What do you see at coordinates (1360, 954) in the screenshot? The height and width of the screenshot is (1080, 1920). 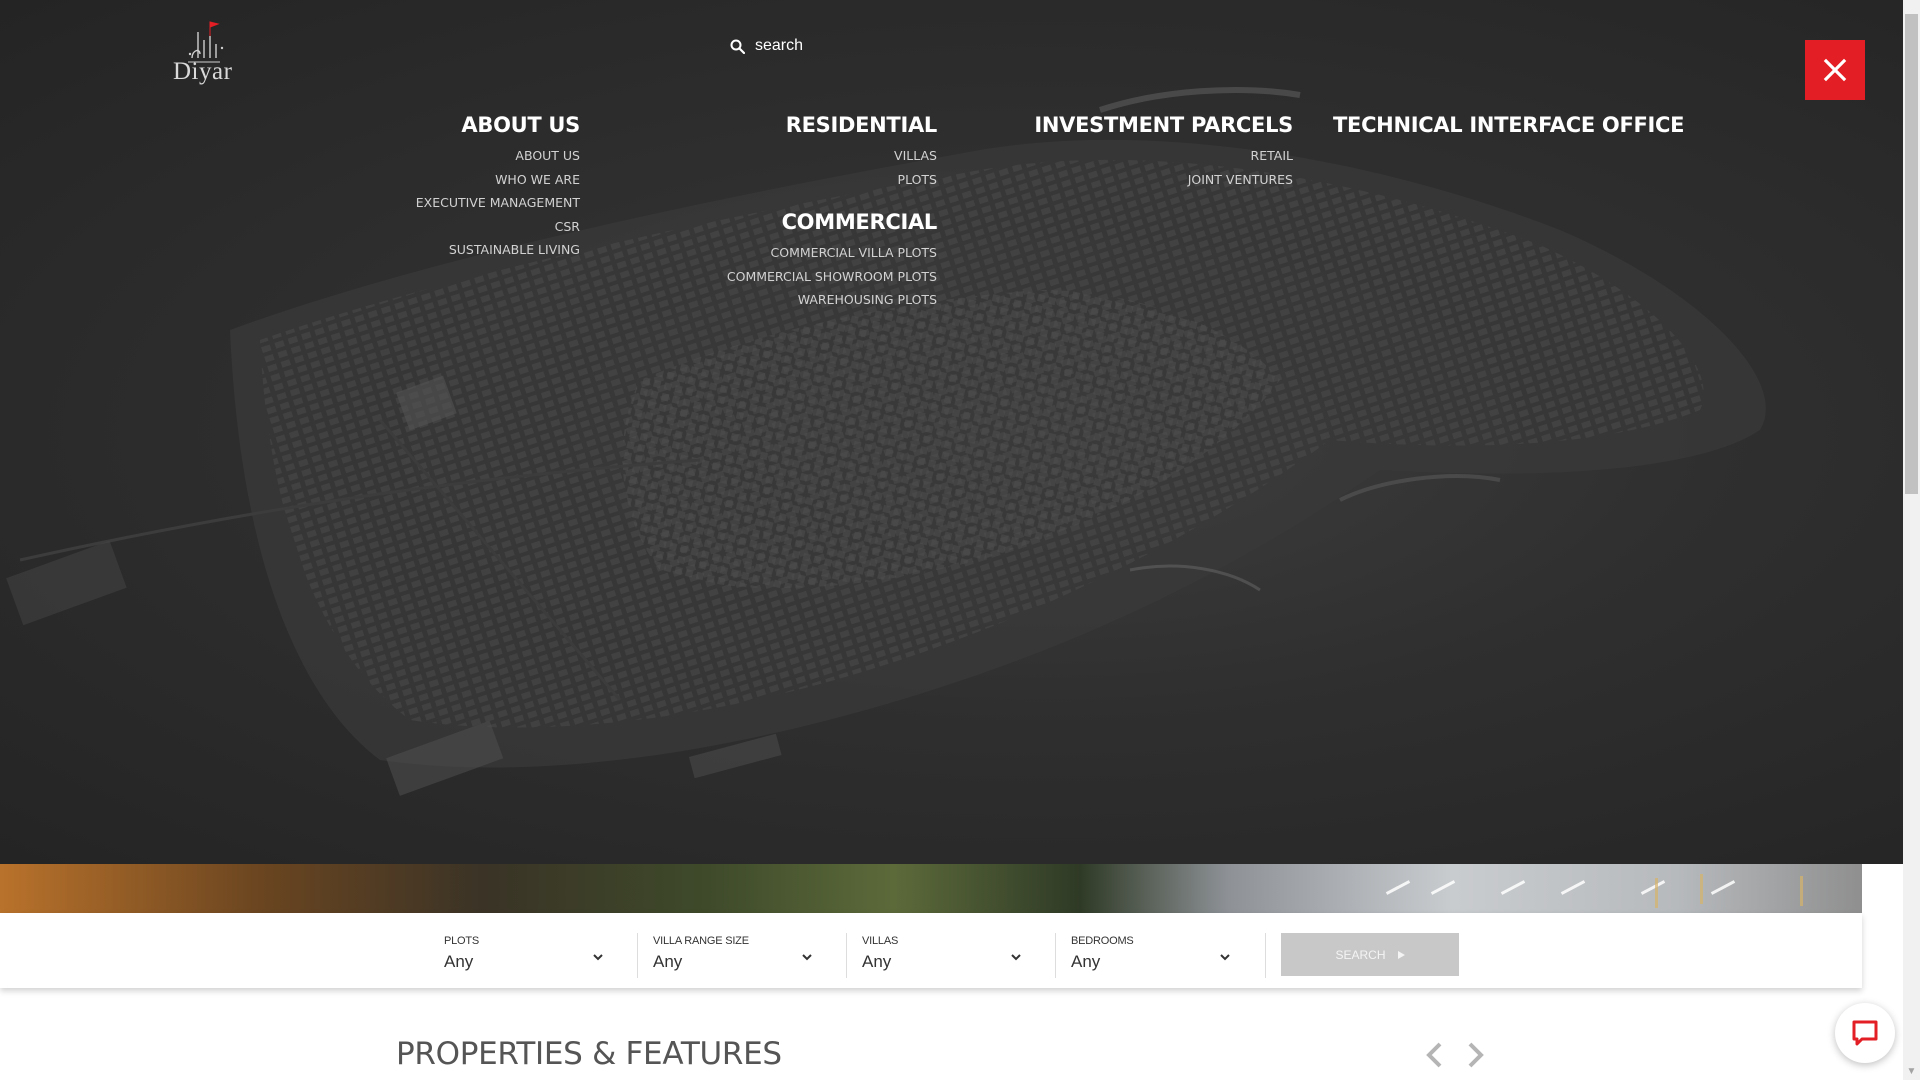 I see `search-button-label: SEARCH` at bounding box center [1360, 954].